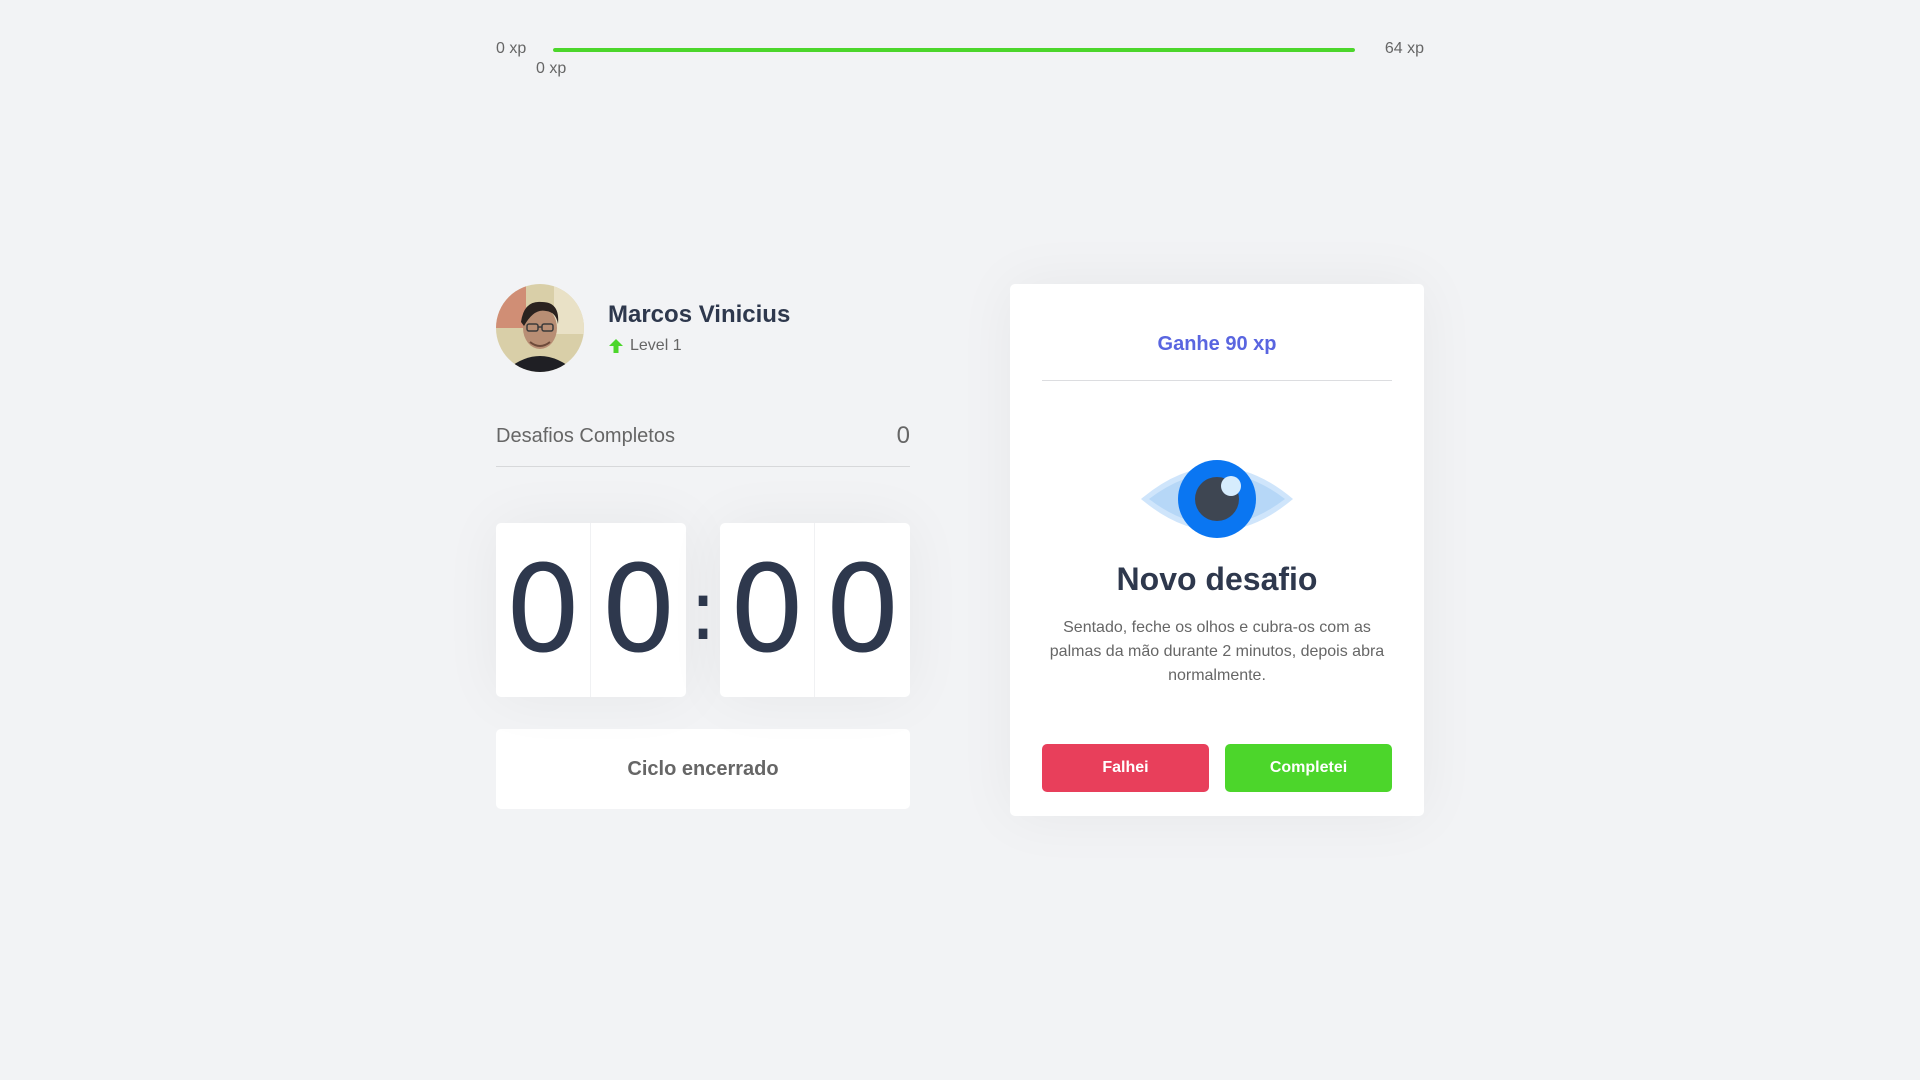  I want to click on experience-bar: 0 xp 0 xp 64 xp, so click(960, 58).